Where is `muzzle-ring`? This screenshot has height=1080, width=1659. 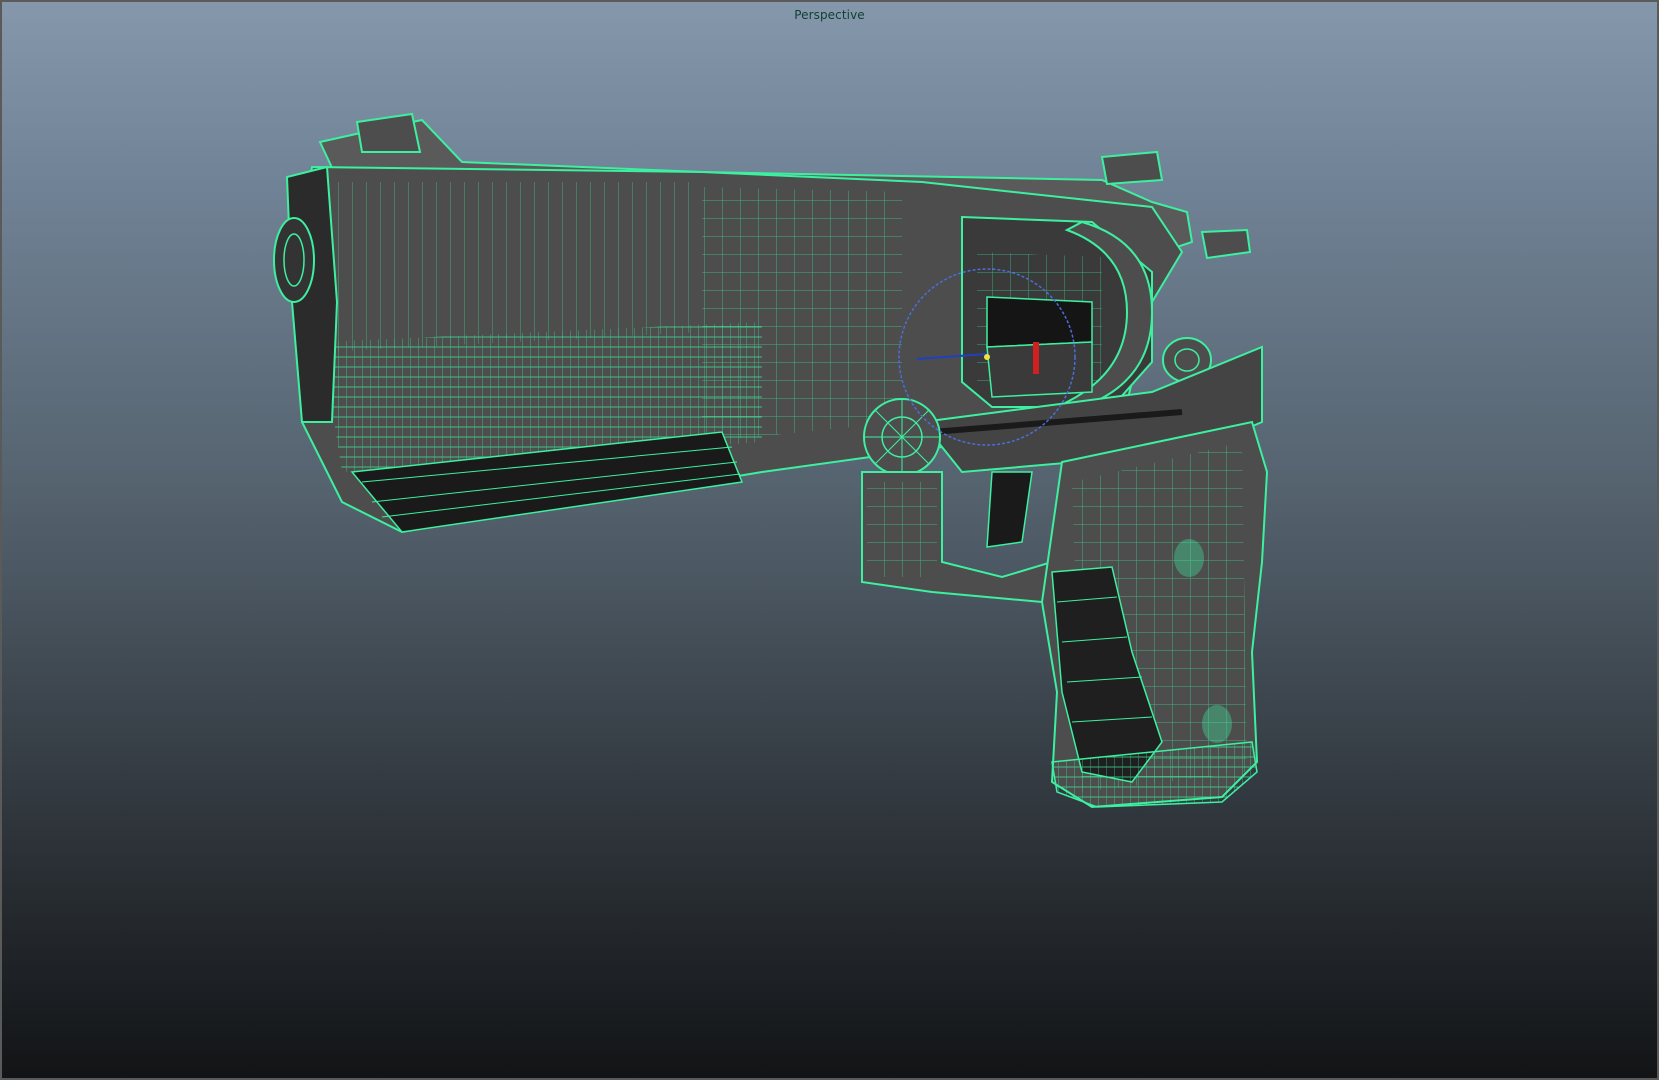 muzzle-ring is located at coordinates (294, 260).